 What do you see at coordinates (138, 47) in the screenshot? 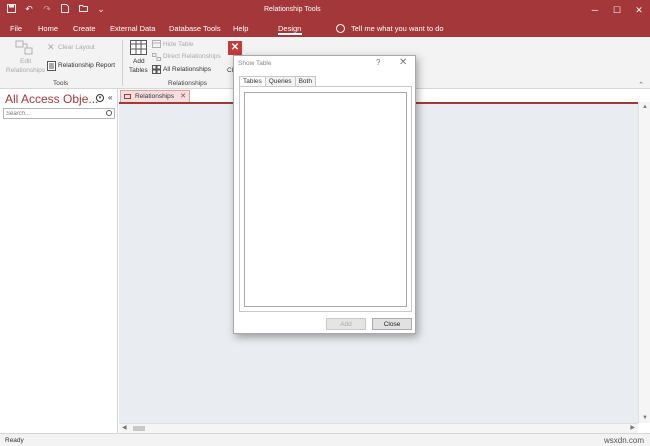
I see `add-tables-icon` at bounding box center [138, 47].